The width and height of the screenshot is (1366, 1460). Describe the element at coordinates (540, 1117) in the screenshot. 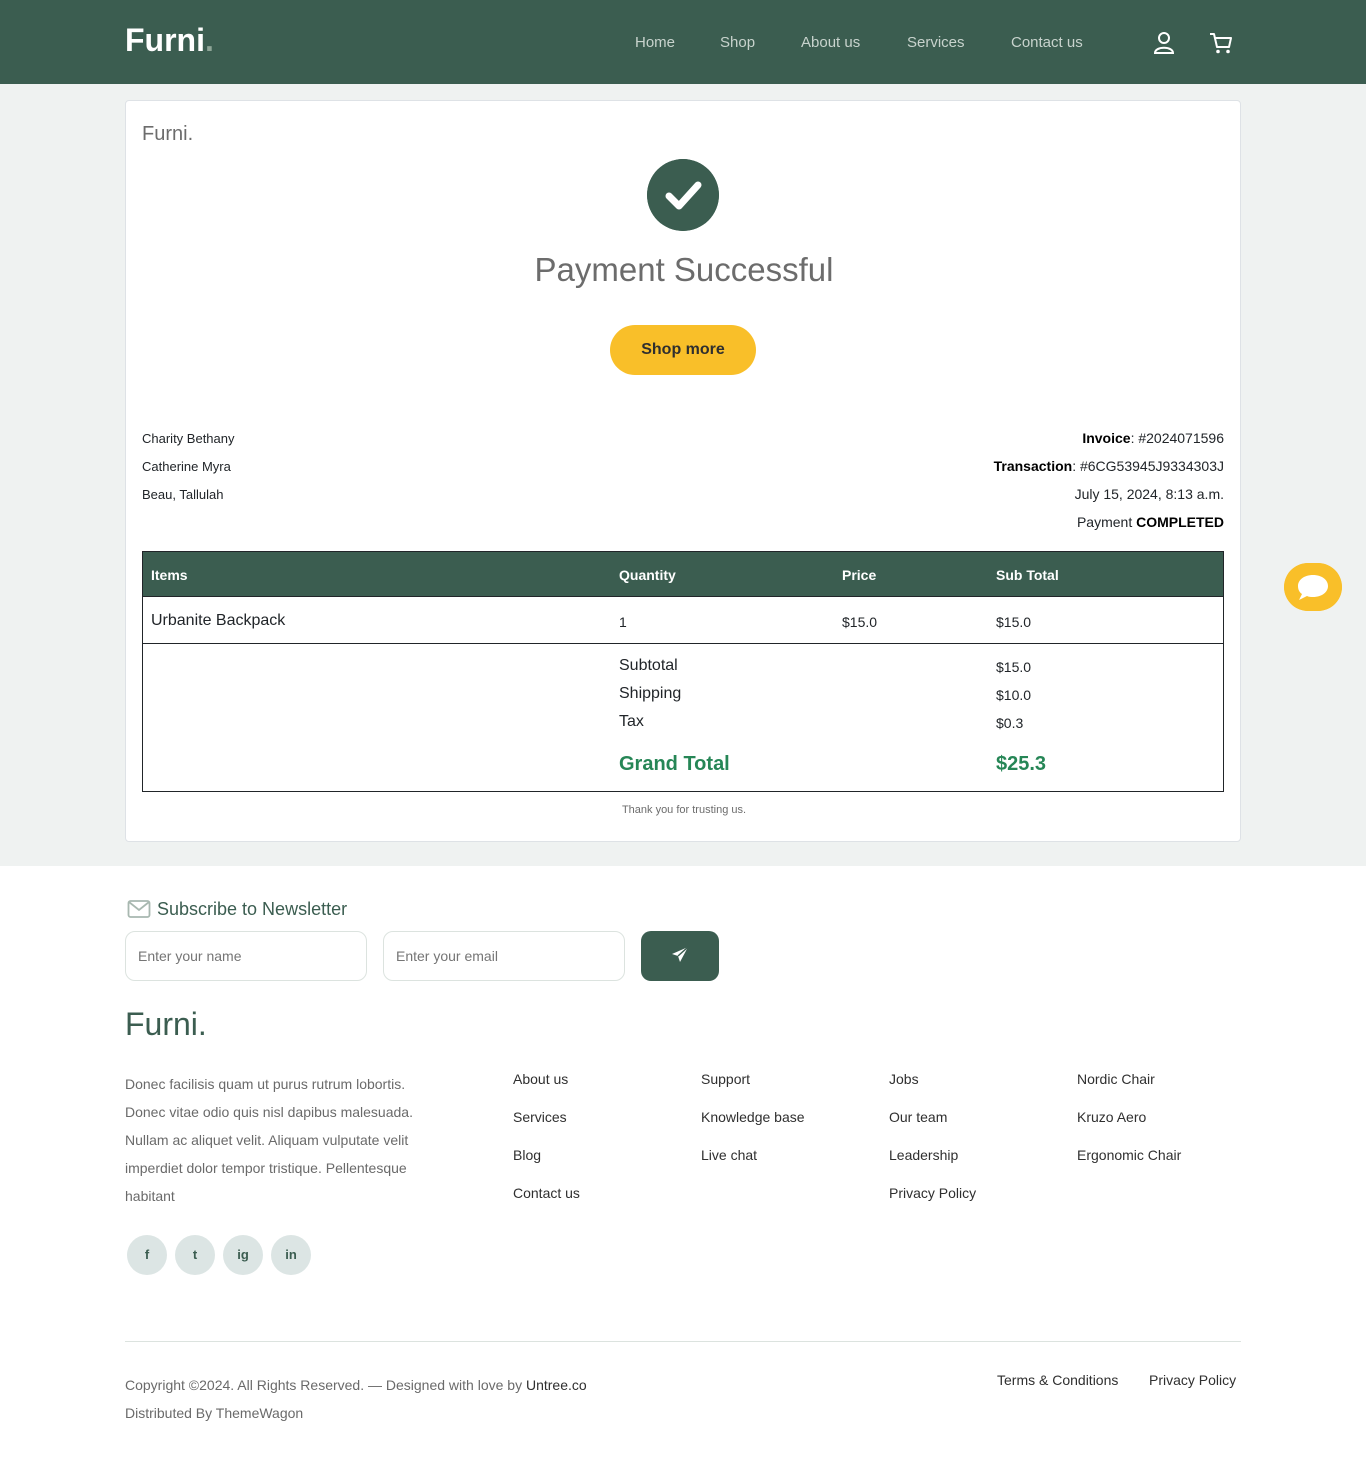

I see `footer-link-services: Services` at that location.